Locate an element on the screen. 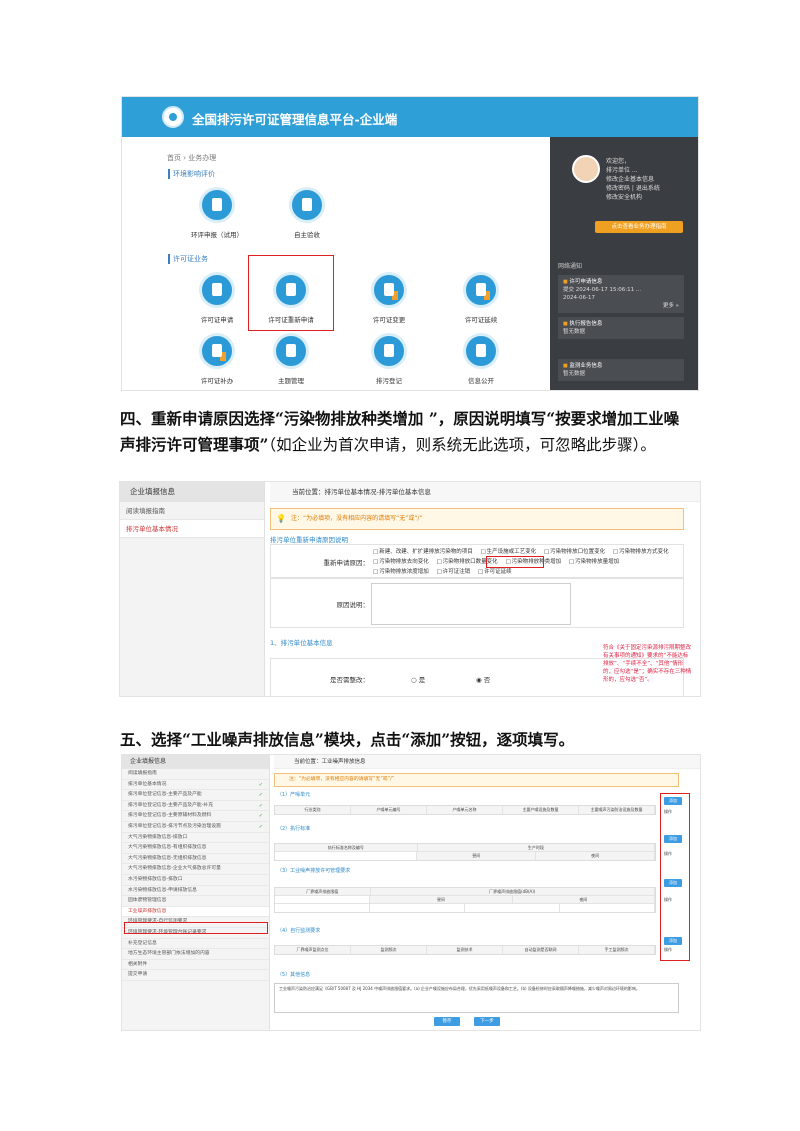 The width and height of the screenshot is (800, 1131). card-report-info: 执行报告信息 暂无数据 is located at coordinates (621, 328).